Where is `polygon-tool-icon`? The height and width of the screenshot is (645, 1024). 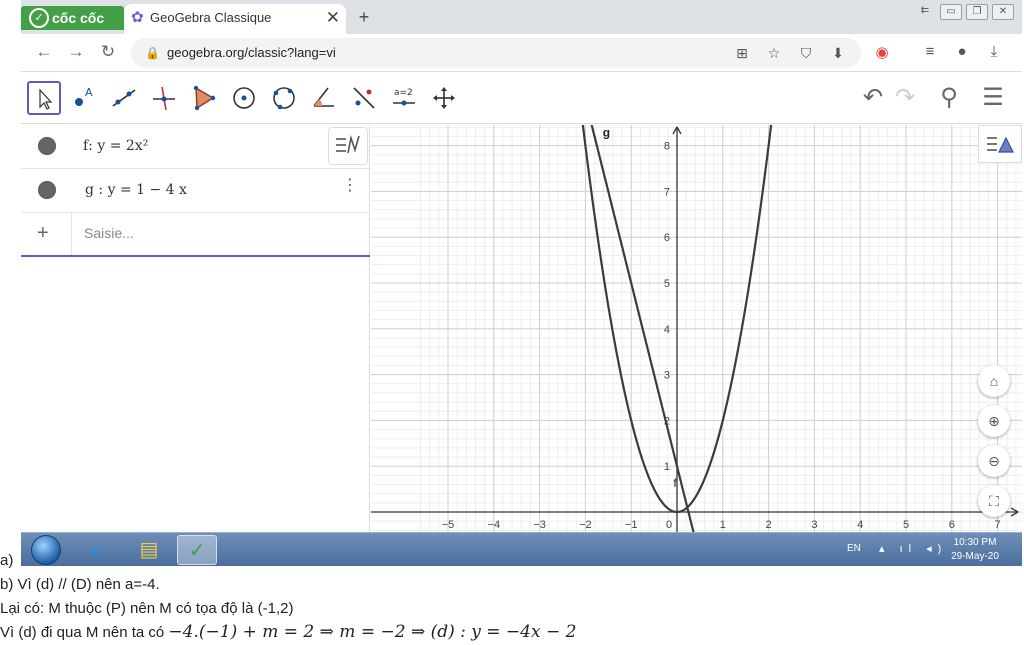
polygon-tool-icon is located at coordinates (204, 98).